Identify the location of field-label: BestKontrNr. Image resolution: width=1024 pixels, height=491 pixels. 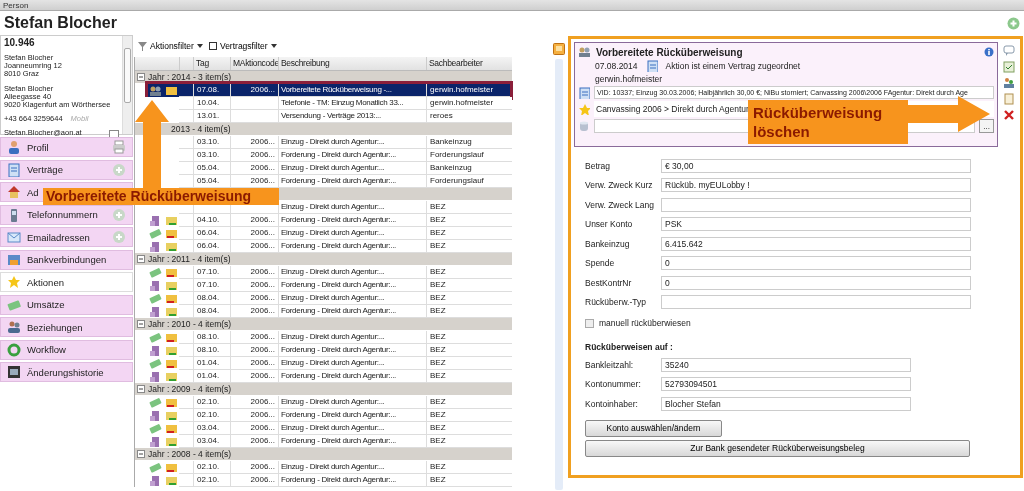
(609, 282).